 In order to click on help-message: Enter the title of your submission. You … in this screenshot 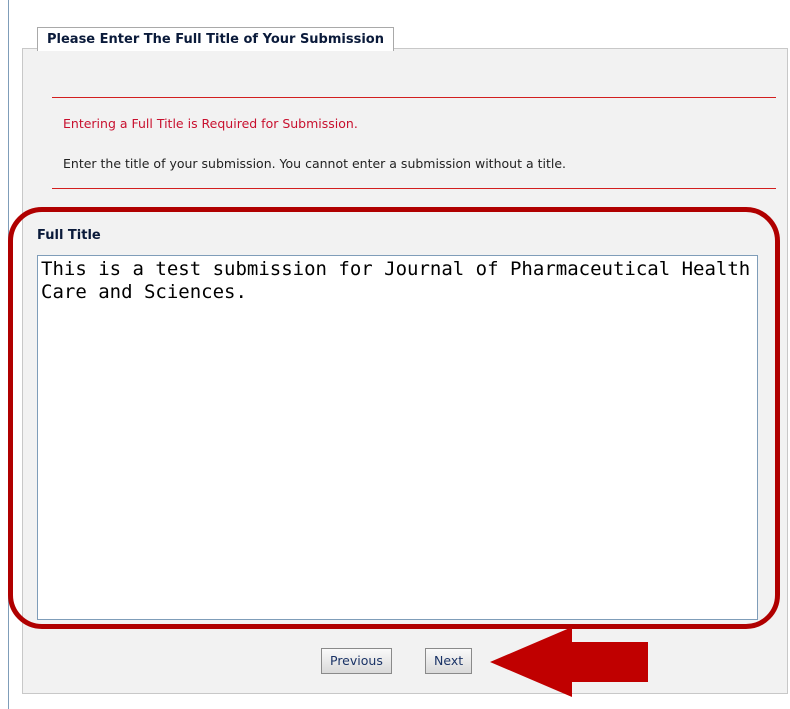, I will do `click(314, 163)`.